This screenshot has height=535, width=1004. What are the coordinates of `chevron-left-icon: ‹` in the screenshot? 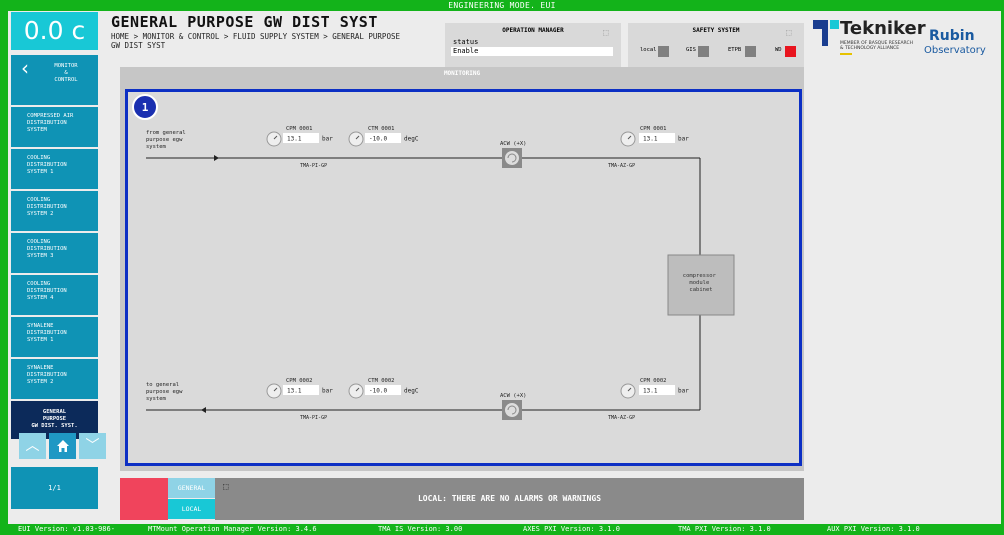 It's located at (25, 68).